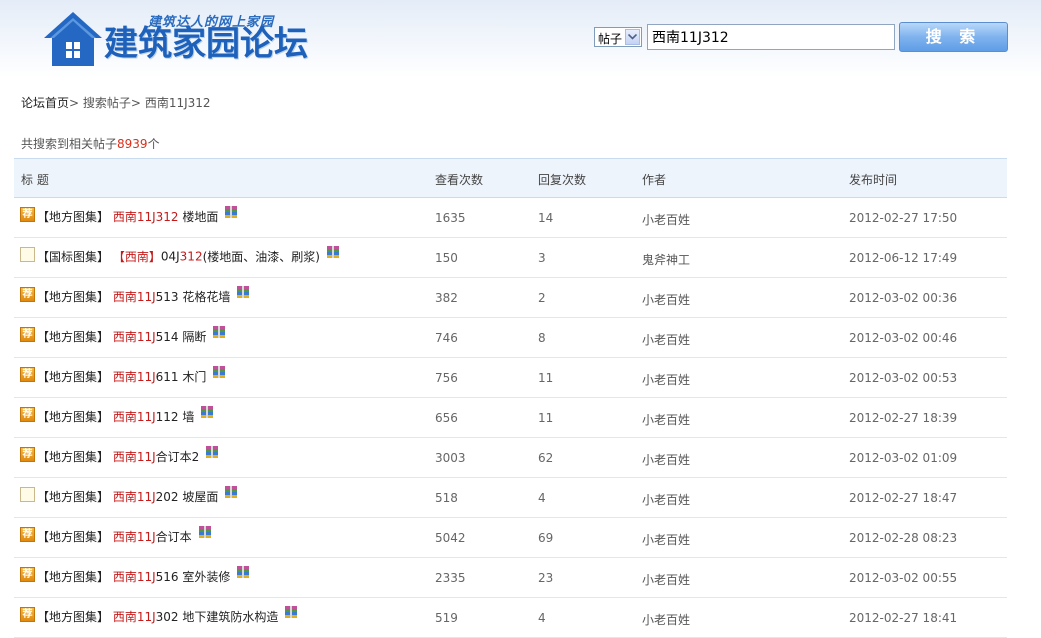 Image resolution: width=1041 pixels, height=638 pixels. Describe the element at coordinates (35, 180) in the screenshot. I see `header-title: 标 题` at that location.